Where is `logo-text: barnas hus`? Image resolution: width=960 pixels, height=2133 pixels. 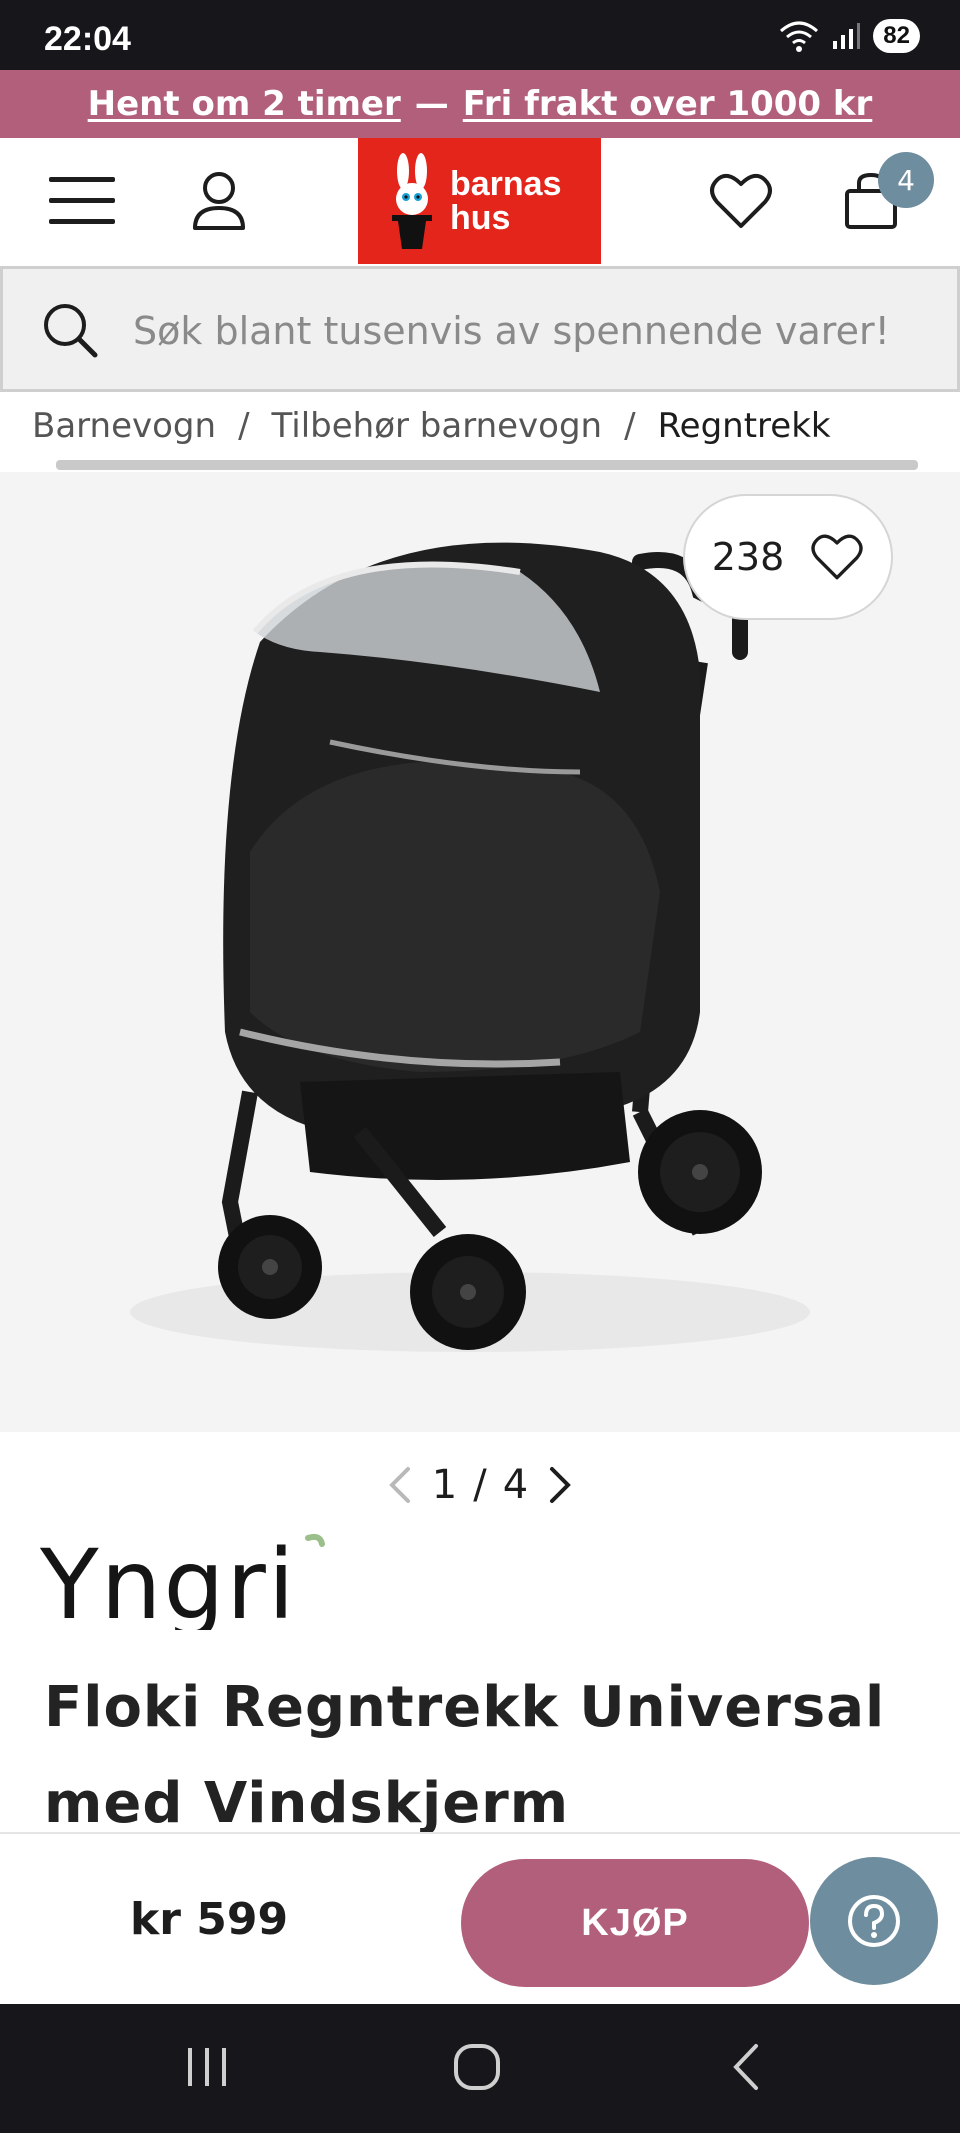
logo-text: barnas hus is located at coordinates (506, 201).